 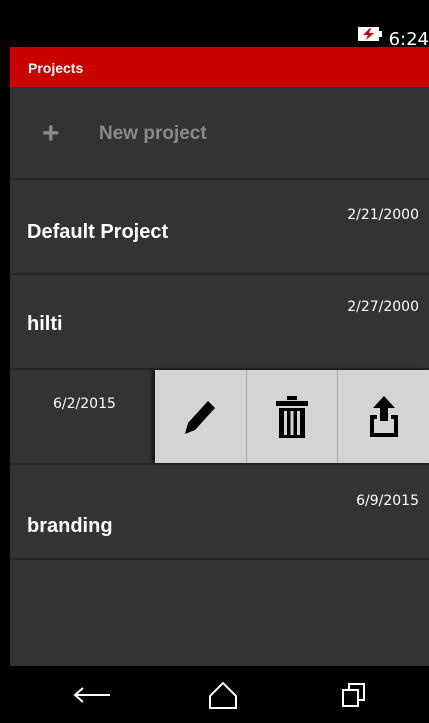 What do you see at coordinates (370, 34) in the screenshot?
I see `battery-charging-icon` at bounding box center [370, 34].